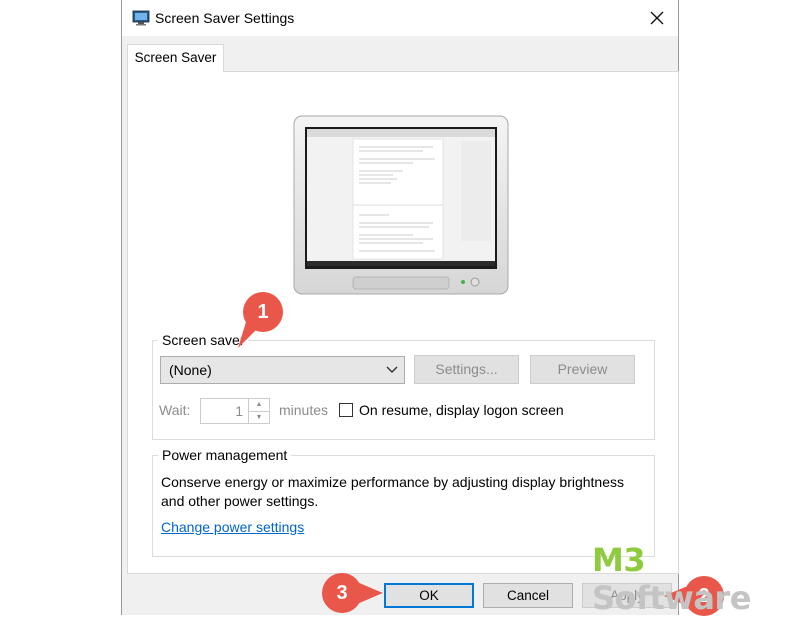  I want to click on wait-label: Wait:, so click(175, 410).